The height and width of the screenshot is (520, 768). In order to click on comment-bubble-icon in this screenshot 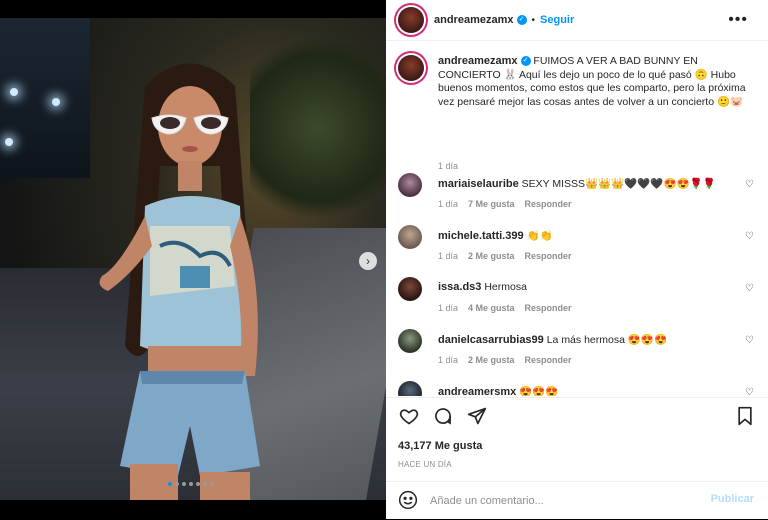, I will do `click(443, 417)`.